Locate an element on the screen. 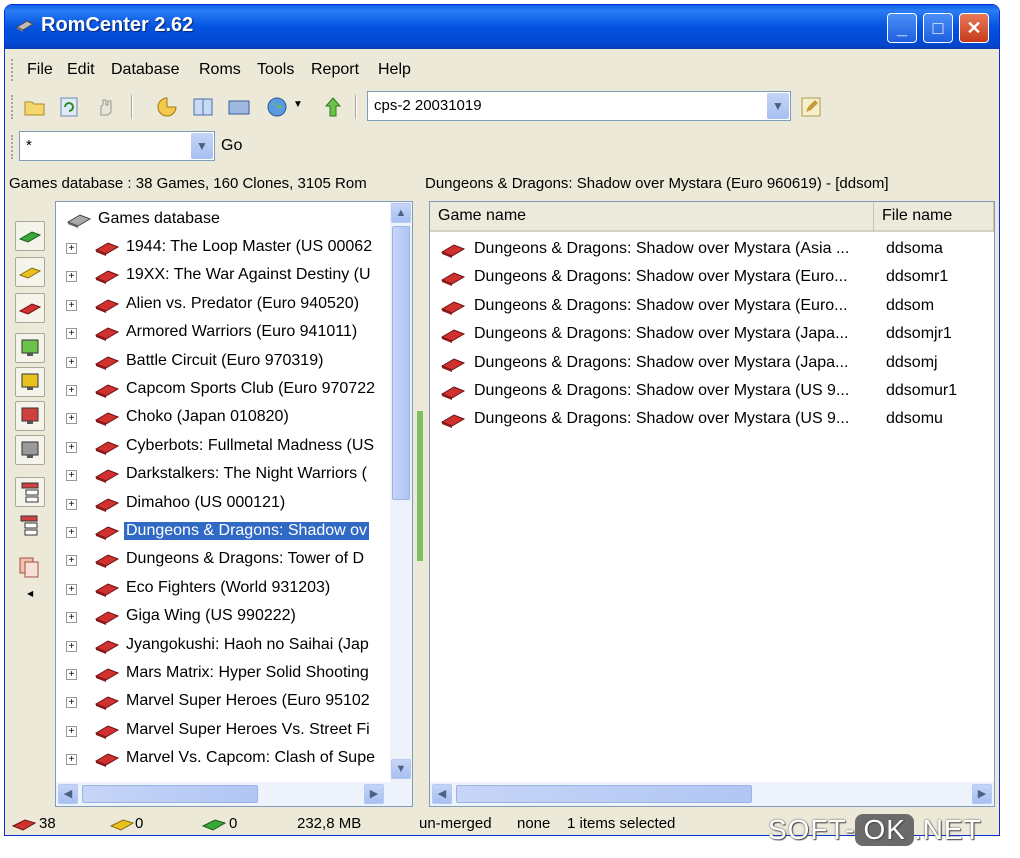 The width and height of the screenshot is (1020, 858). menu-help: Help is located at coordinates (394, 70).